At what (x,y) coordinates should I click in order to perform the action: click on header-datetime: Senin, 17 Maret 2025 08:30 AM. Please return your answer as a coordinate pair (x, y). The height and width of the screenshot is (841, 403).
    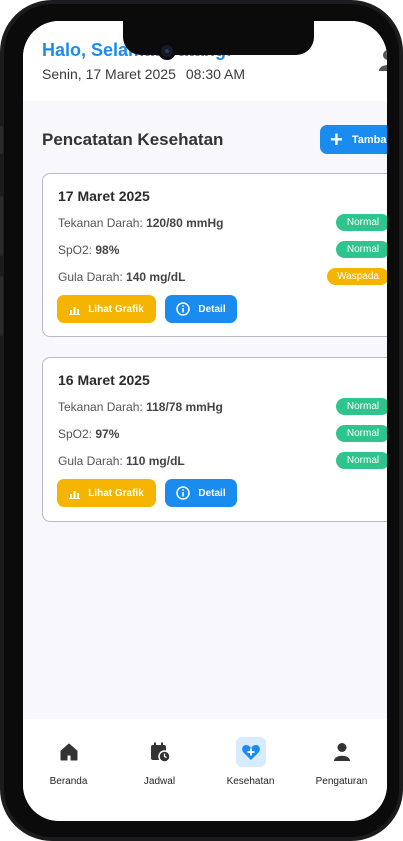
    Looking at the image, I should click on (143, 74).